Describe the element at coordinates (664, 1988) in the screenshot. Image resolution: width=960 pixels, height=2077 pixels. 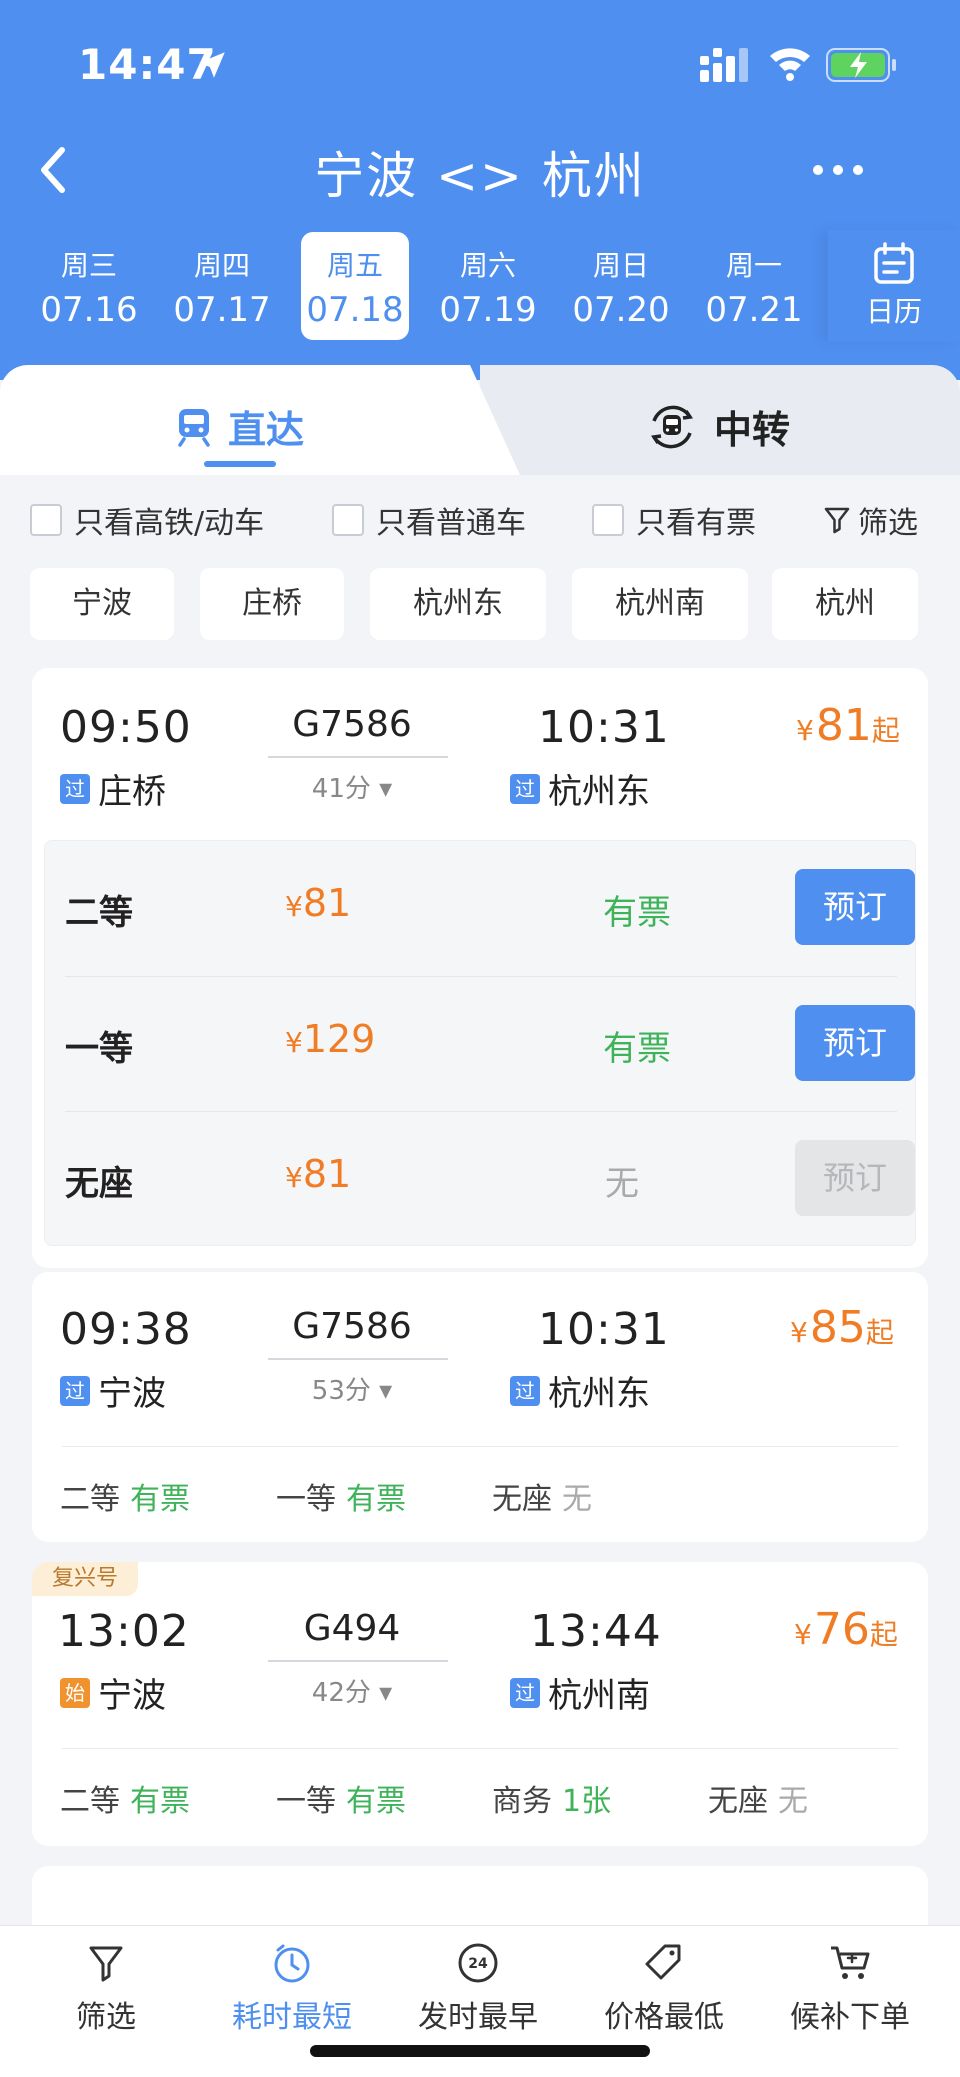
I see `sort-lowest-price-button: 价格最低` at that location.